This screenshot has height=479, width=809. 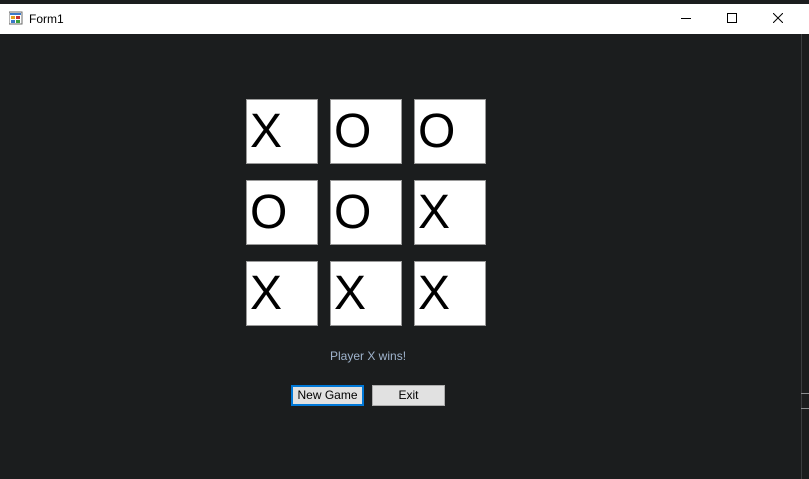 What do you see at coordinates (327, 395) in the screenshot?
I see `new-game-button: New Game` at bounding box center [327, 395].